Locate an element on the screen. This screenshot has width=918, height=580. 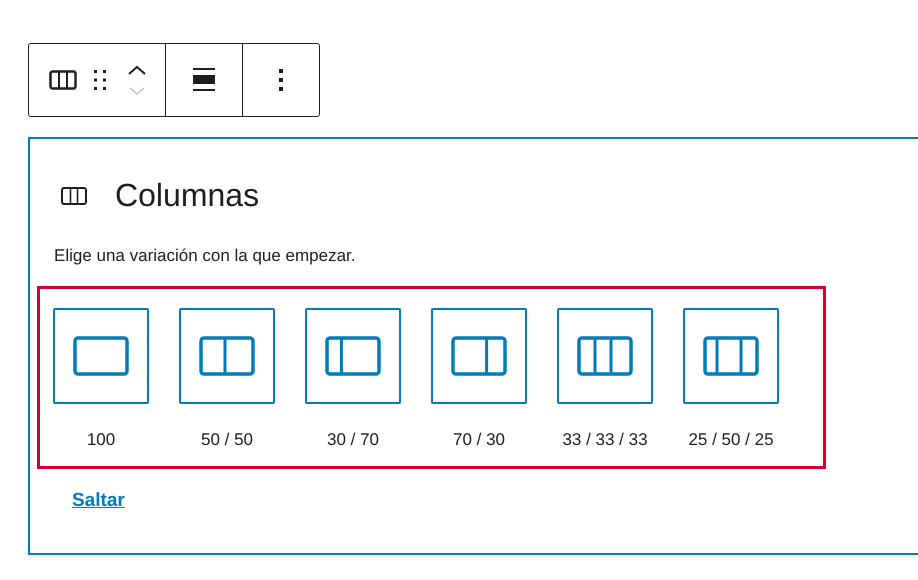
block-title: Columnas is located at coordinates (187, 195).